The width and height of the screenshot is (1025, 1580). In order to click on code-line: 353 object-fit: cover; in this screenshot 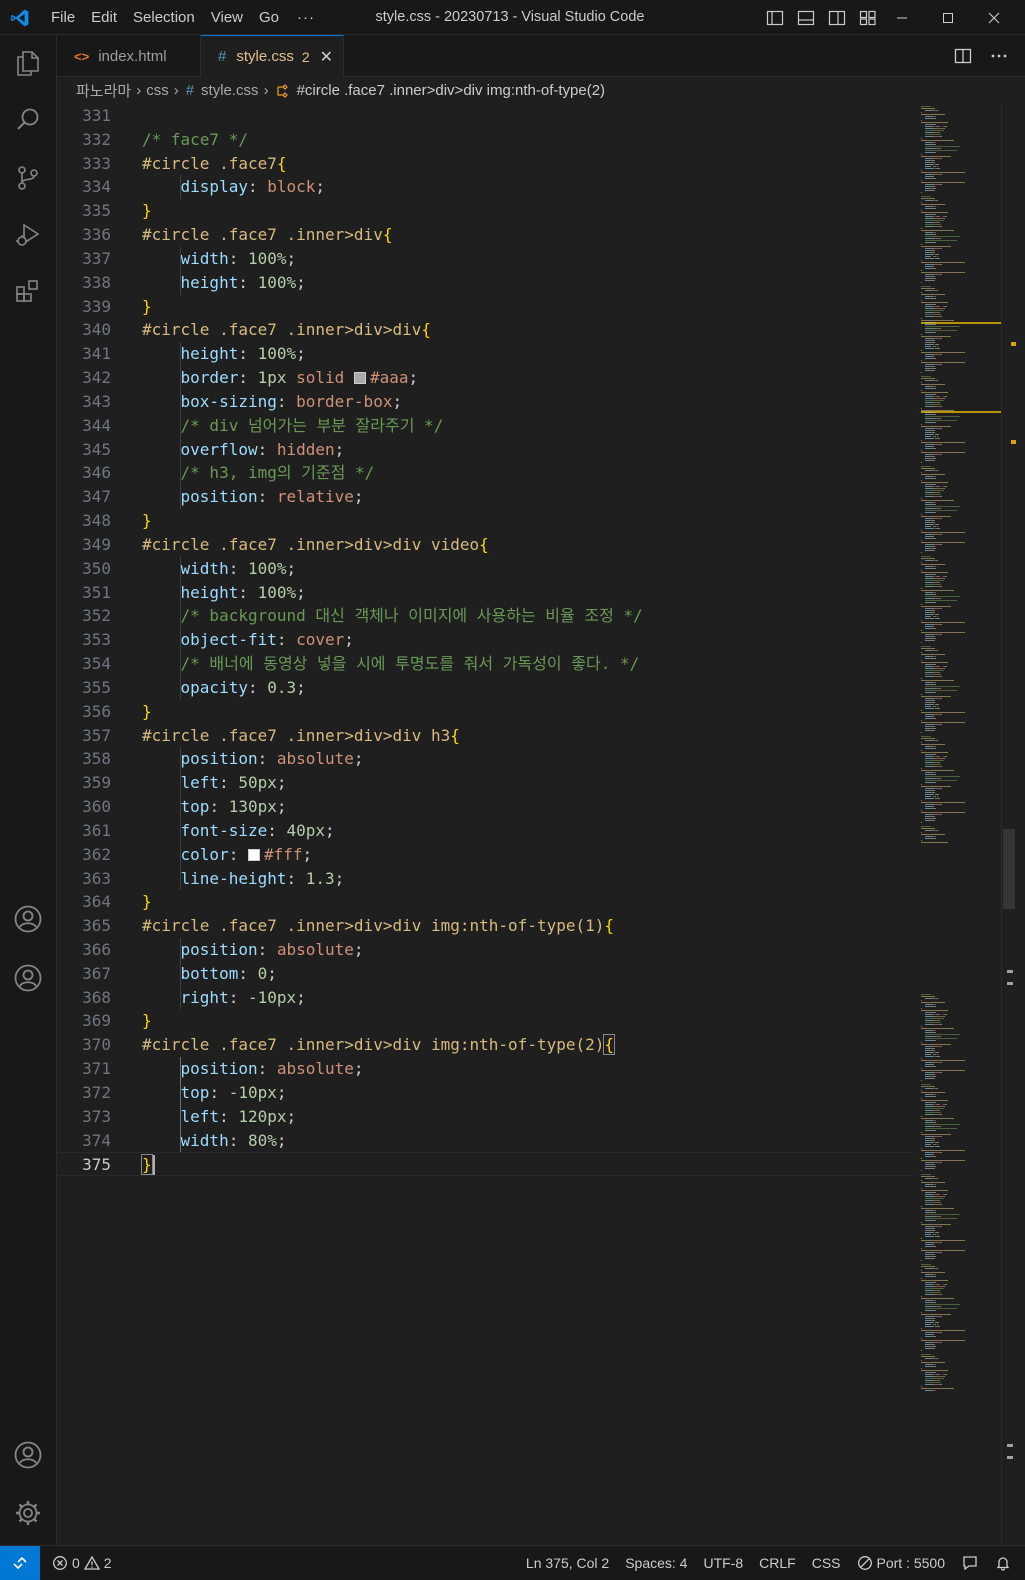, I will do `click(486, 640)`.